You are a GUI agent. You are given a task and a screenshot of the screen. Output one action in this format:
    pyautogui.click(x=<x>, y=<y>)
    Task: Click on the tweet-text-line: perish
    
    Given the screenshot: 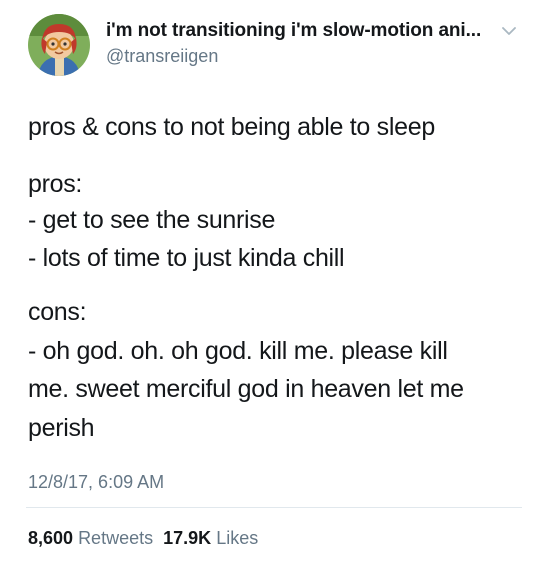 What is the action you would take?
    pyautogui.click(x=61, y=428)
    